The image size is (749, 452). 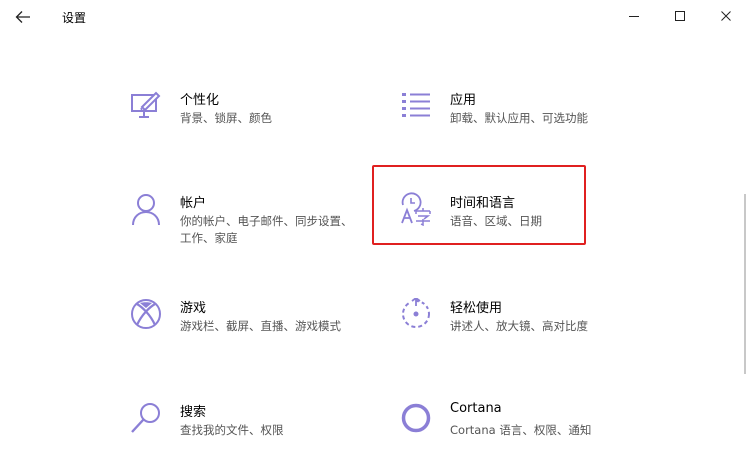 I want to click on search-icon, so click(x=146, y=418).